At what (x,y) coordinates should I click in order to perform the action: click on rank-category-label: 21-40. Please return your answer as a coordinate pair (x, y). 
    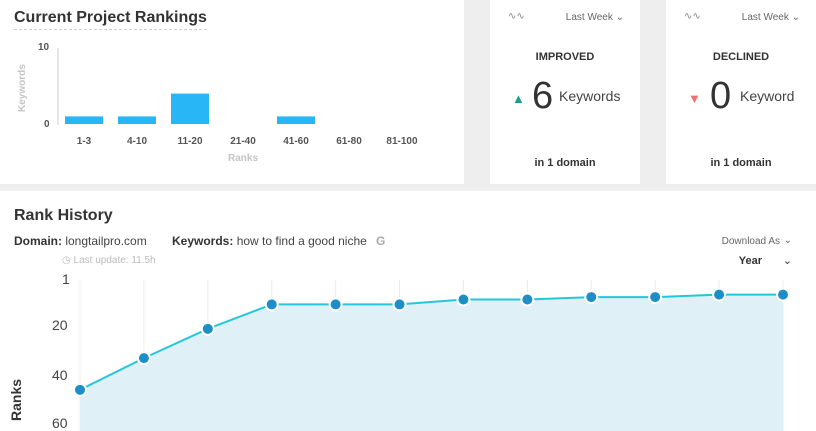
    Looking at the image, I should click on (243, 141).